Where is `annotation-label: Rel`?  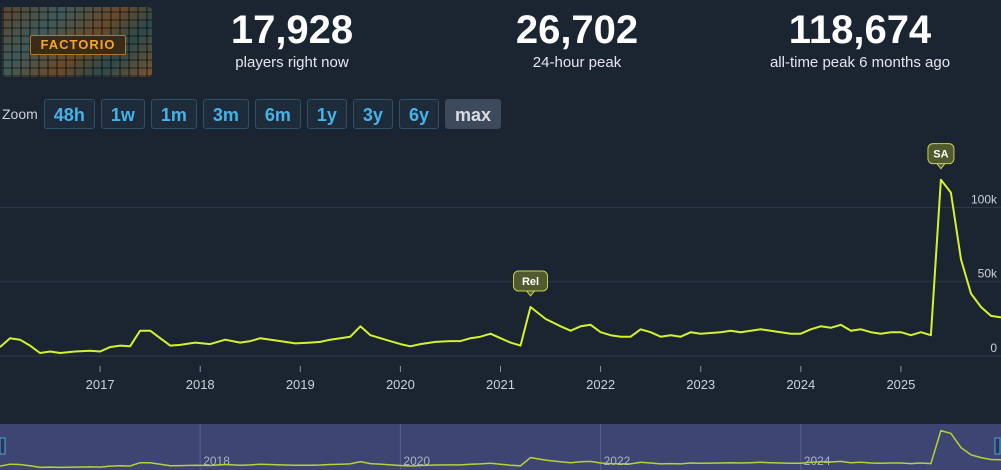 annotation-label: Rel is located at coordinates (530, 282).